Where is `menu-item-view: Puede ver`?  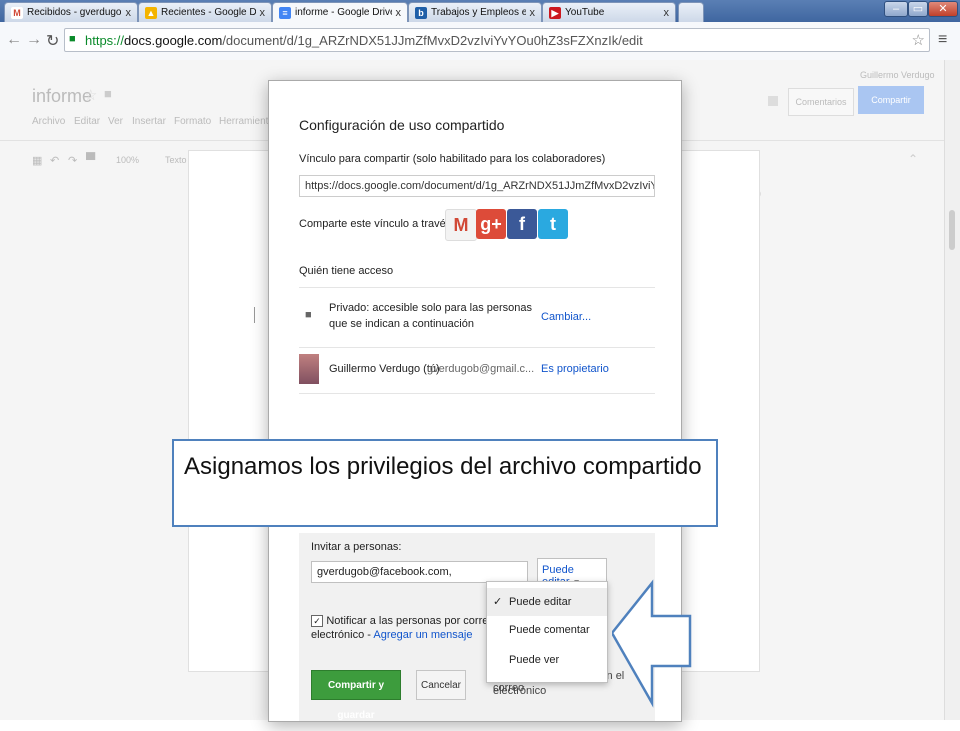
menu-item-view: Puede ver is located at coordinates (547, 660).